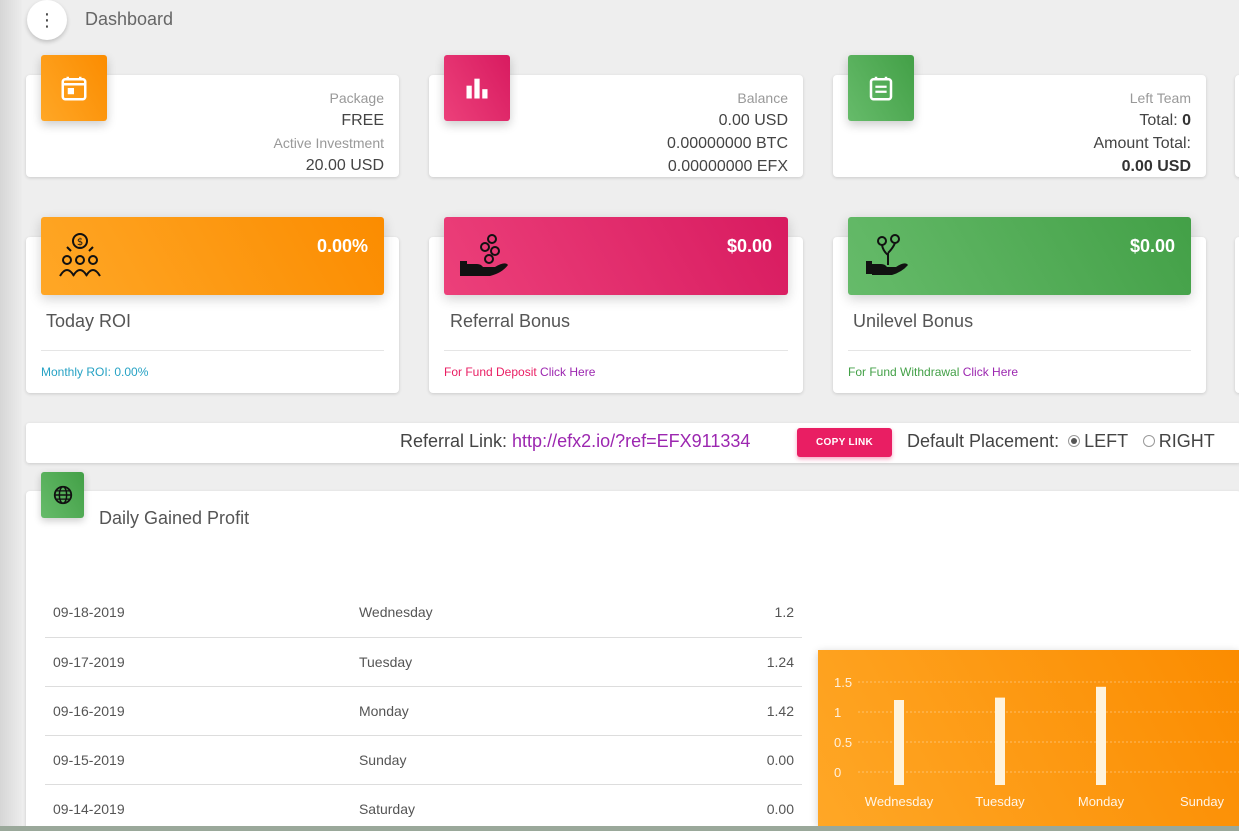 The image size is (1239, 831). Describe the element at coordinates (198, 711) in the screenshot. I see `row-date: 09-16-2019` at that location.